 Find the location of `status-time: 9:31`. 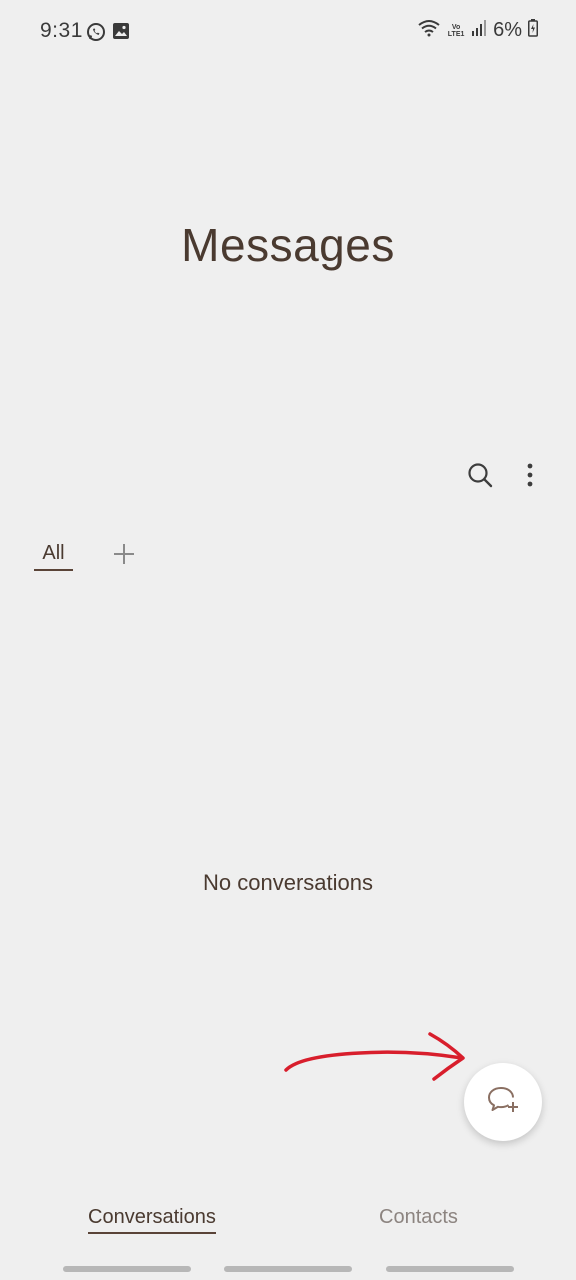

status-time: 9:31 is located at coordinates (61, 30).